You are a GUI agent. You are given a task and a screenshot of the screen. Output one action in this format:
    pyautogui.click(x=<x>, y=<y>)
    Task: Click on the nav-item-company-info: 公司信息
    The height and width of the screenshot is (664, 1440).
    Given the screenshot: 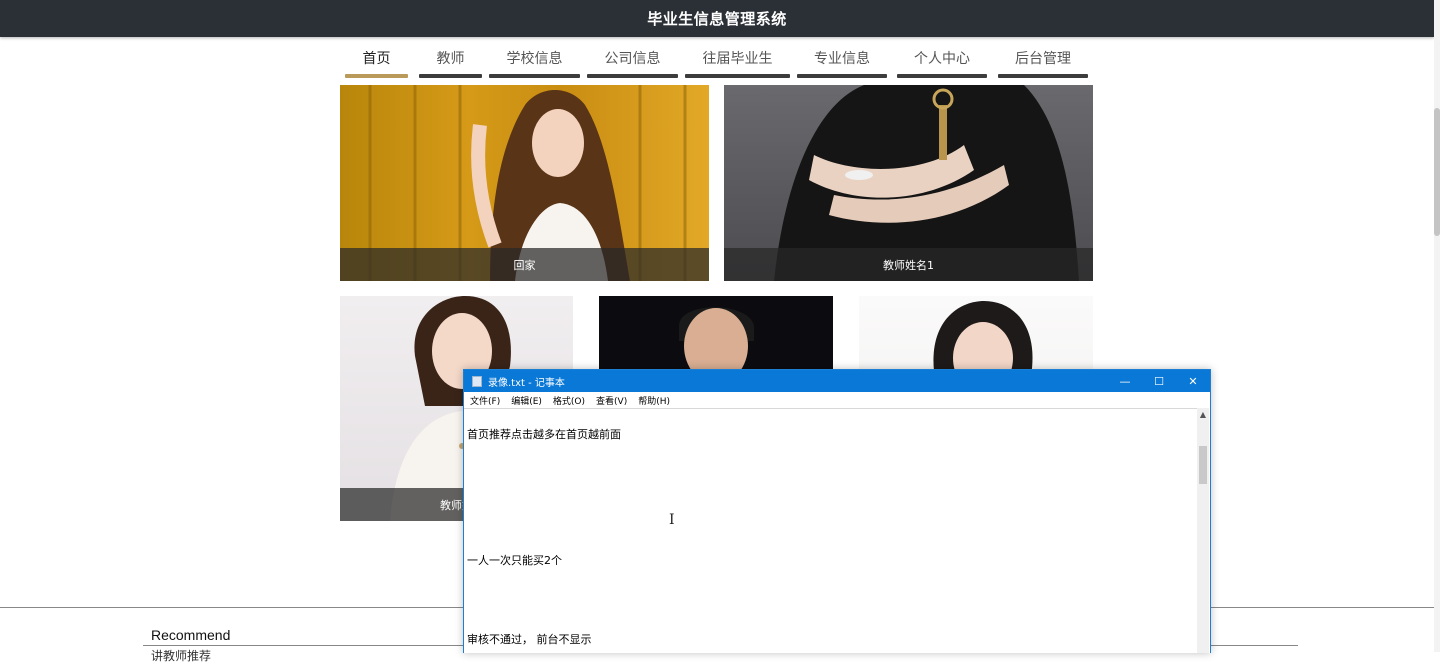 What is the action you would take?
    pyautogui.click(x=632, y=57)
    